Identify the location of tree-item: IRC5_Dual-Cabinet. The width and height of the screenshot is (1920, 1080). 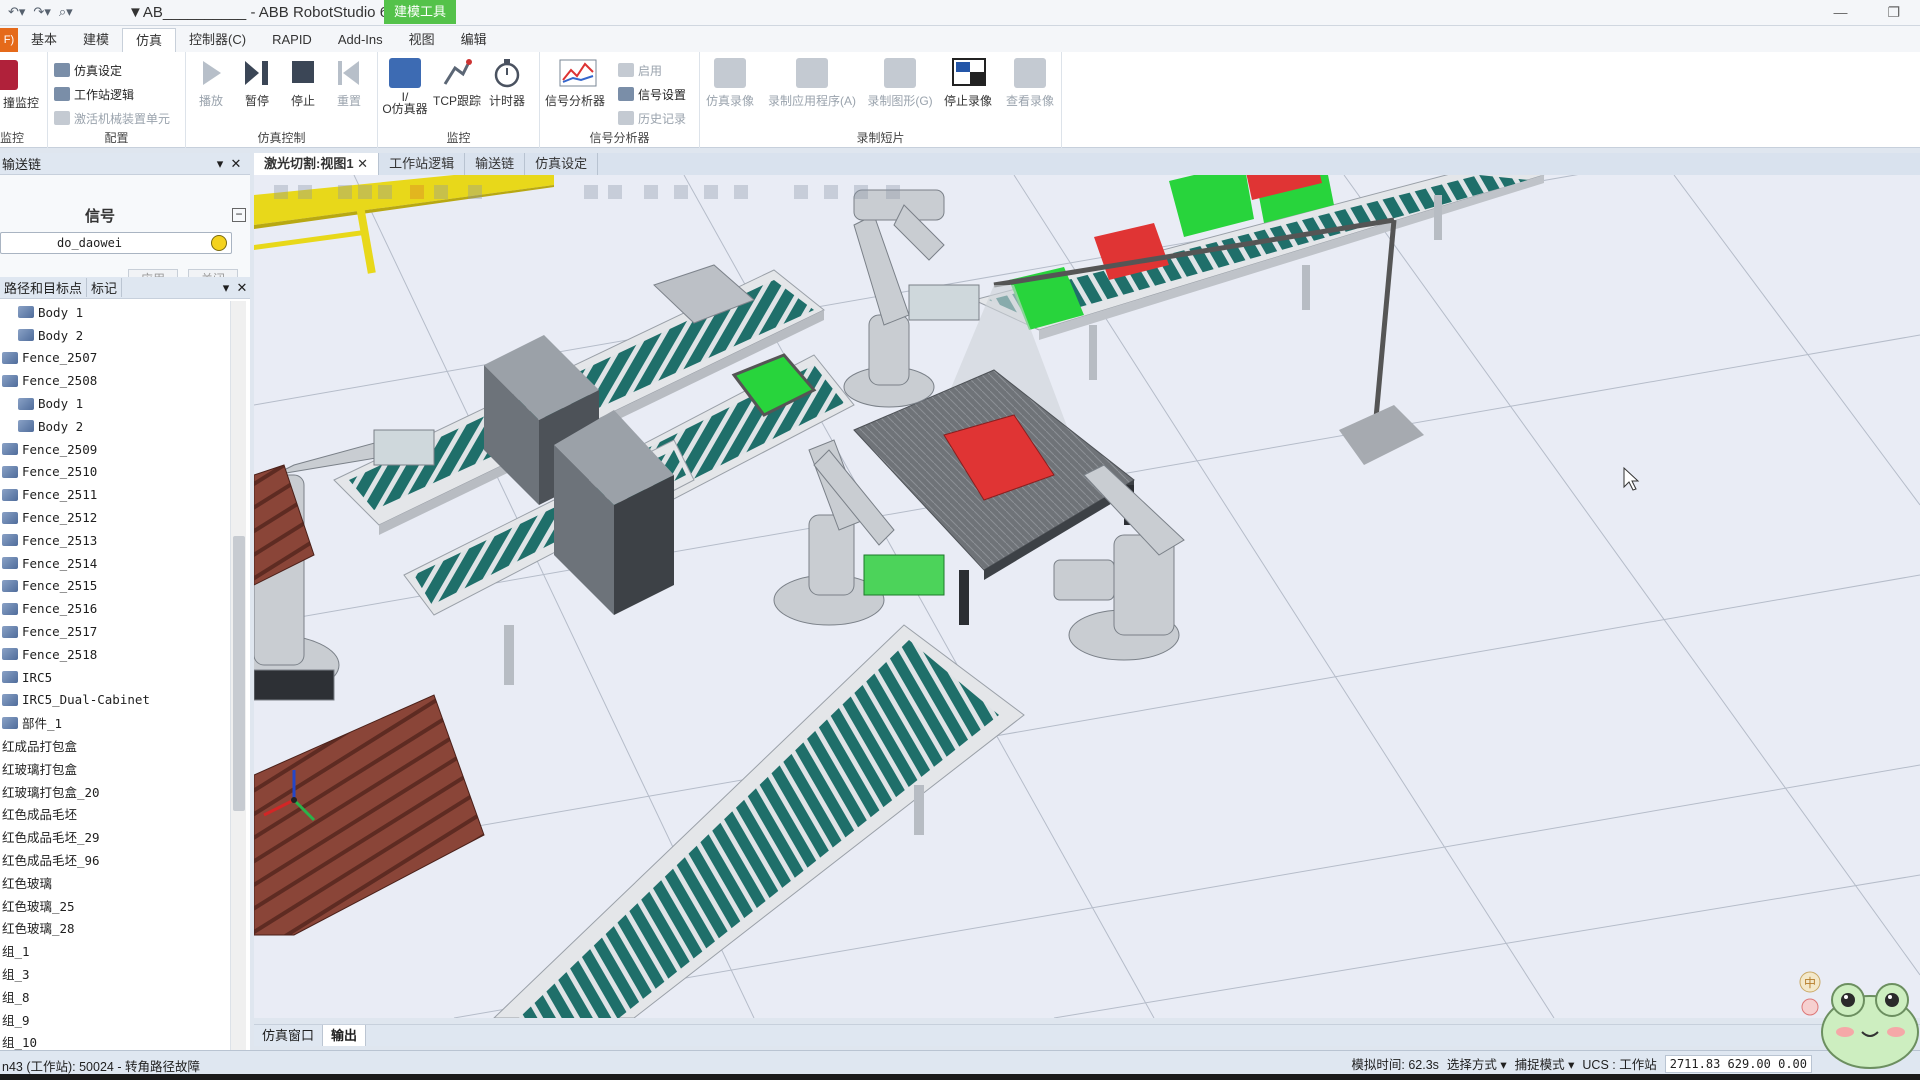
(114, 700).